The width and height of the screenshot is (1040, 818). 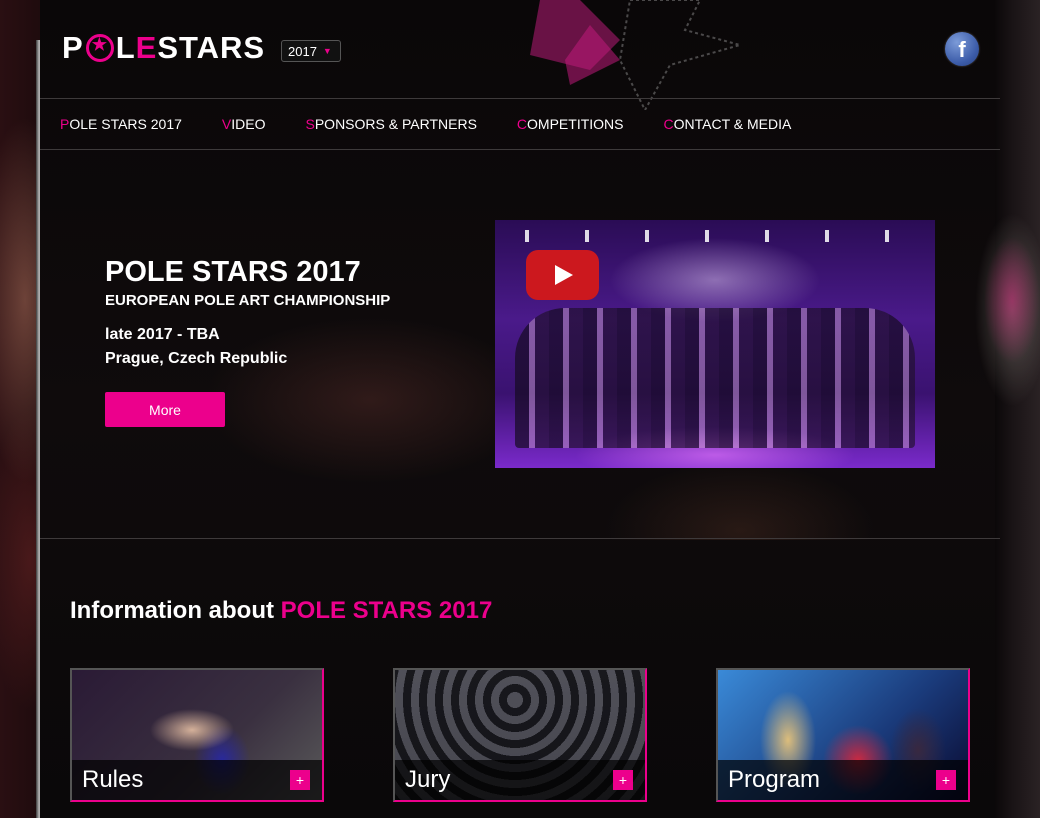 I want to click on nav-item-video: VIDEO, so click(x=244, y=124).